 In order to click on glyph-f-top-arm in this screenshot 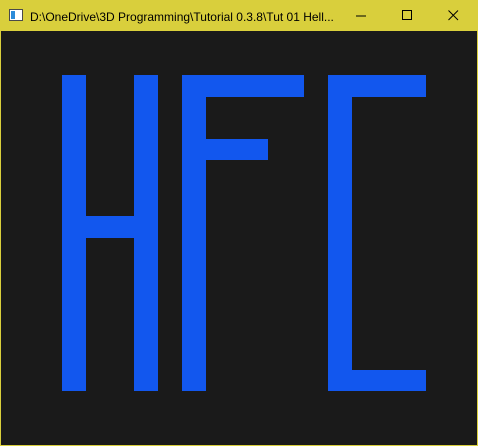, I will do `click(255, 86)`.